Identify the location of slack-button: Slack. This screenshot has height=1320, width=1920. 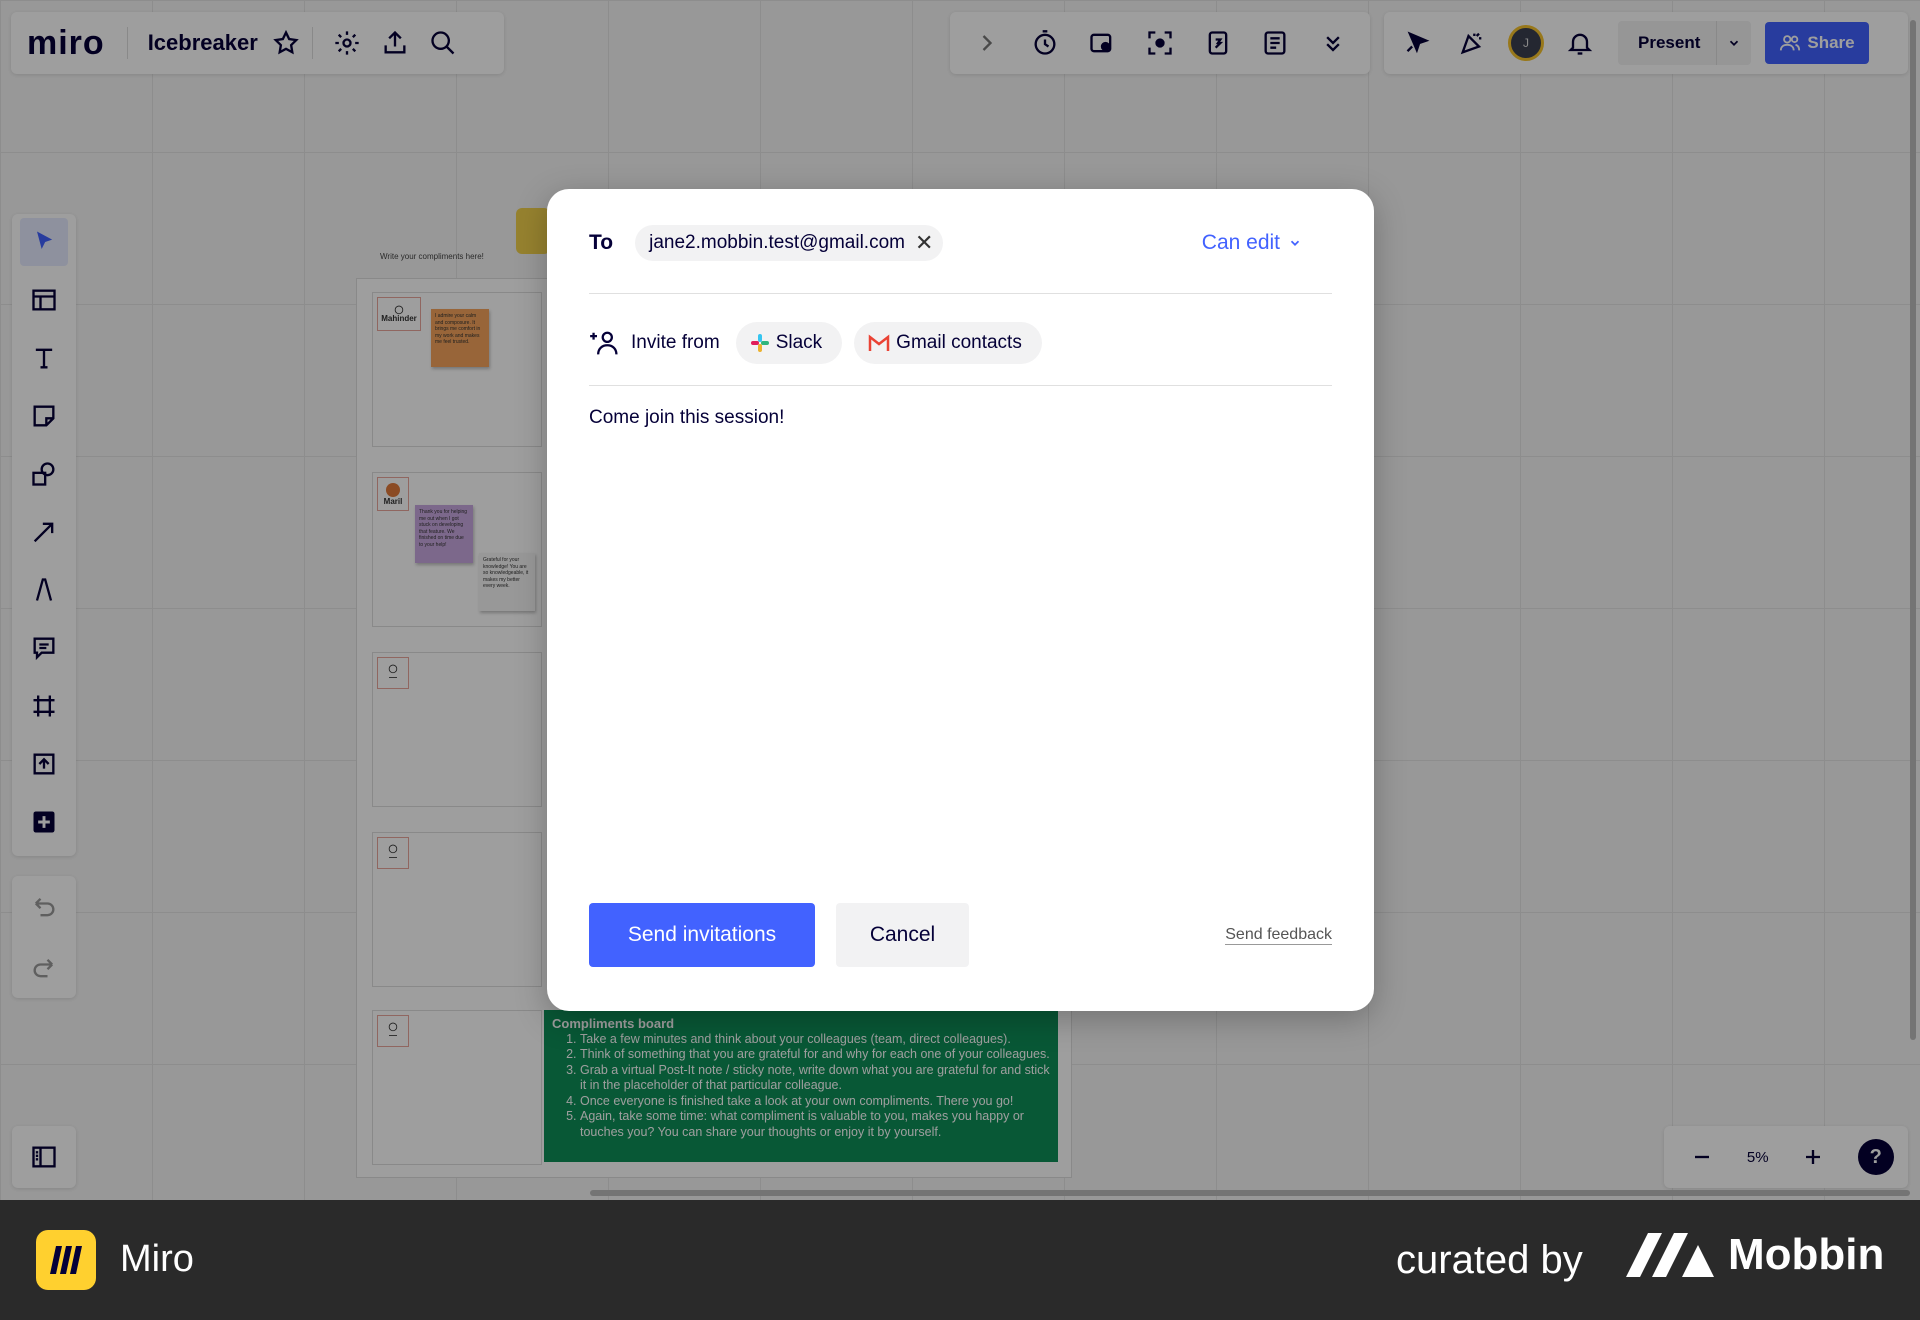
(789, 343).